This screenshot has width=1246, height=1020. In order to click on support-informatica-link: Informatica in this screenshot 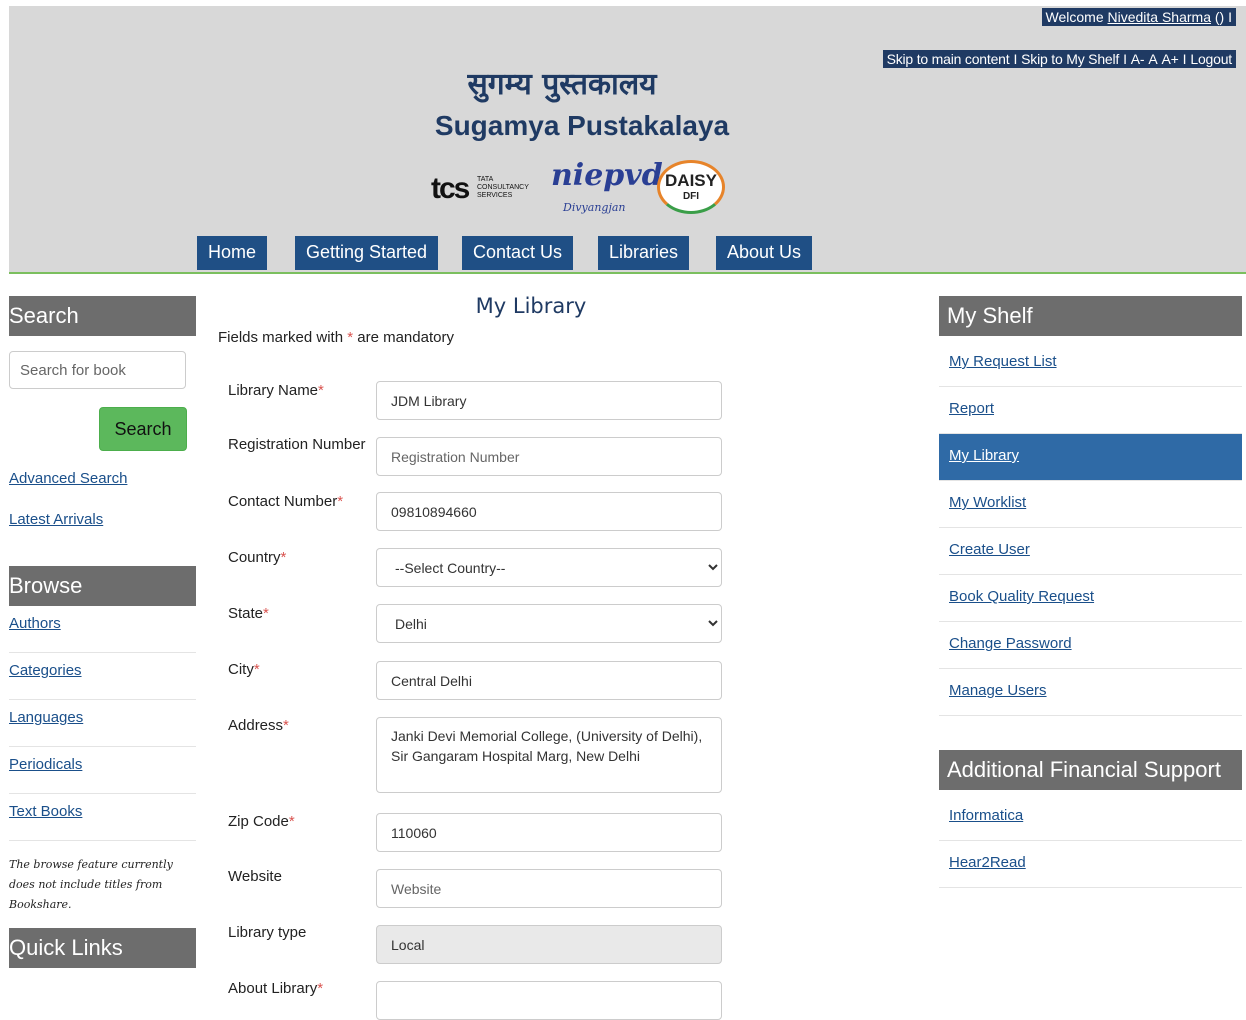, I will do `click(986, 815)`.